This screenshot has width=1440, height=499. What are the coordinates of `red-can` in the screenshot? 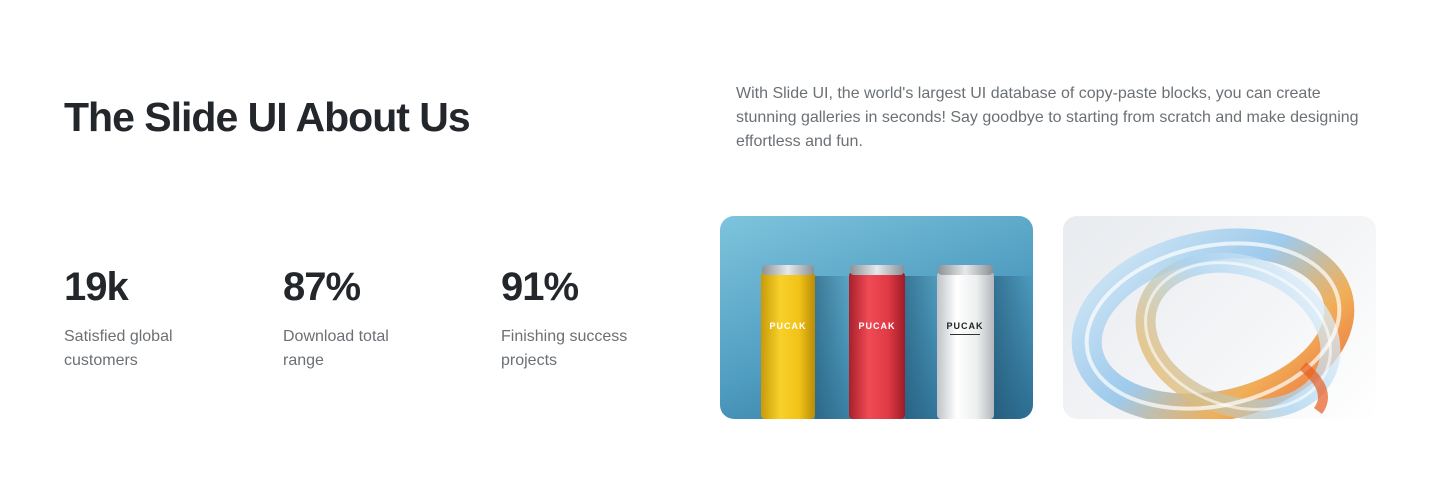 It's located at (877, 342).